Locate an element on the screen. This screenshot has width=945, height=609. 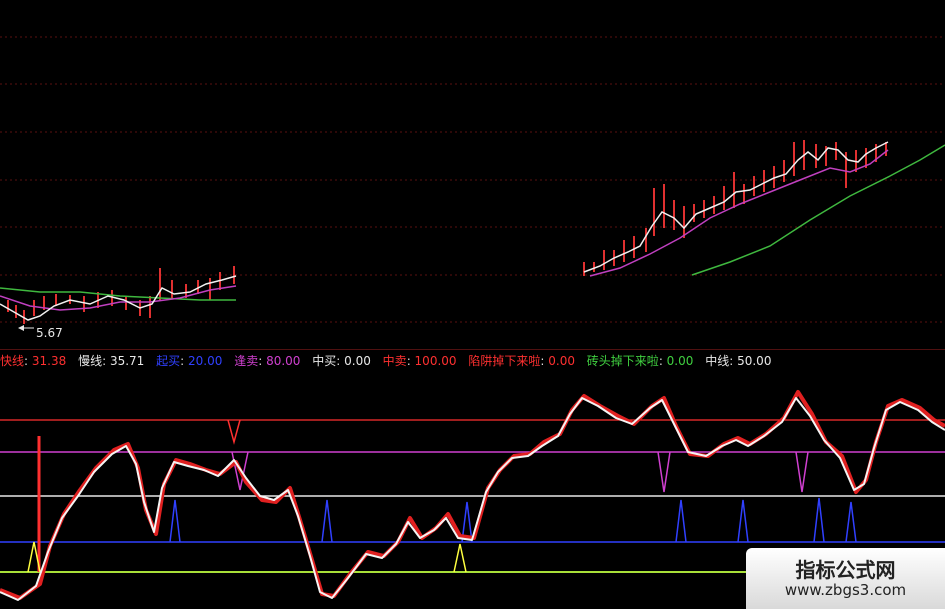
legend-label: 陷阱掉下来啦 is located at coordinates (504, 361).